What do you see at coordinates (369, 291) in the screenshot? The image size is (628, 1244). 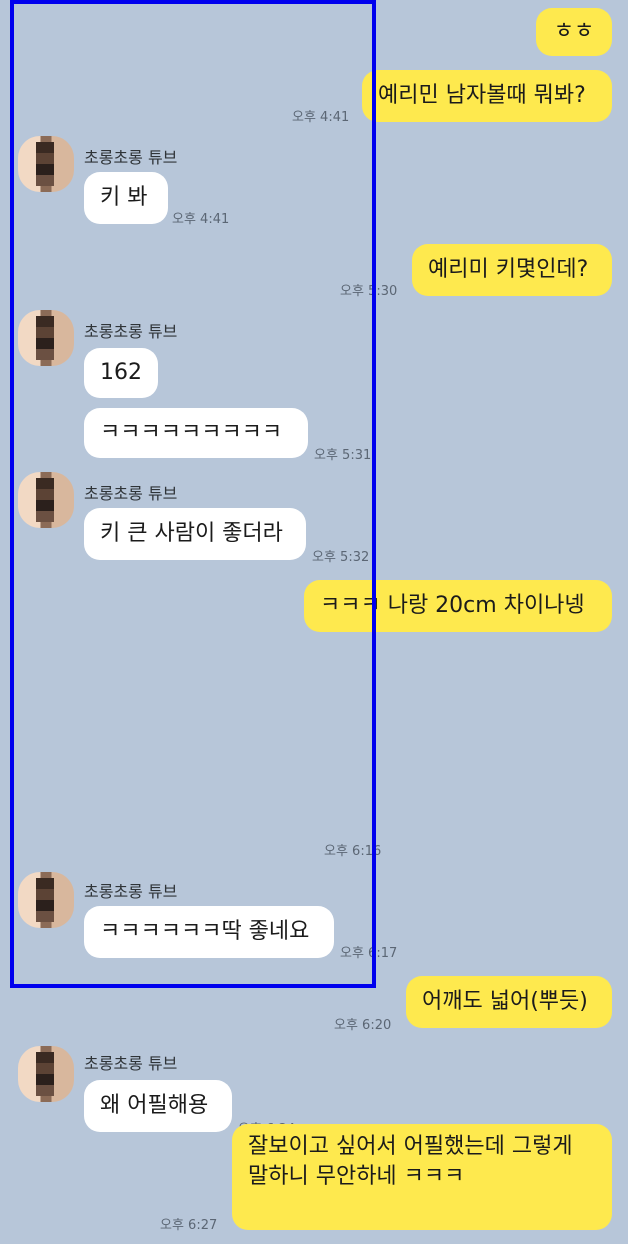 I see `message-time: 오후 5:30` at bounding box center [369, 291].